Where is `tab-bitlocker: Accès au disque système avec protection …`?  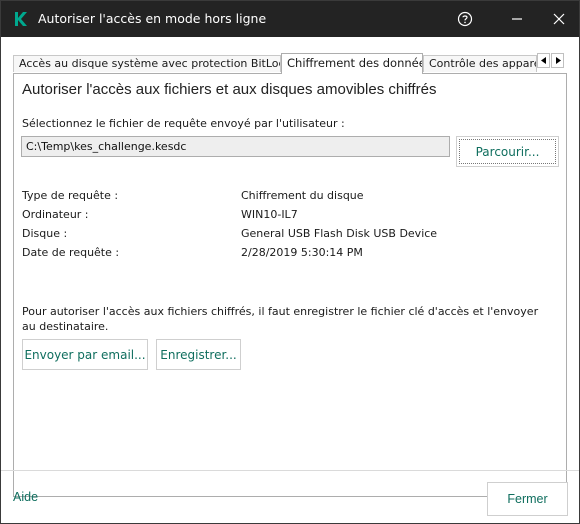
tab-bitlocker: Accès au disque système avec protection … is located at coordinates (147, 63).